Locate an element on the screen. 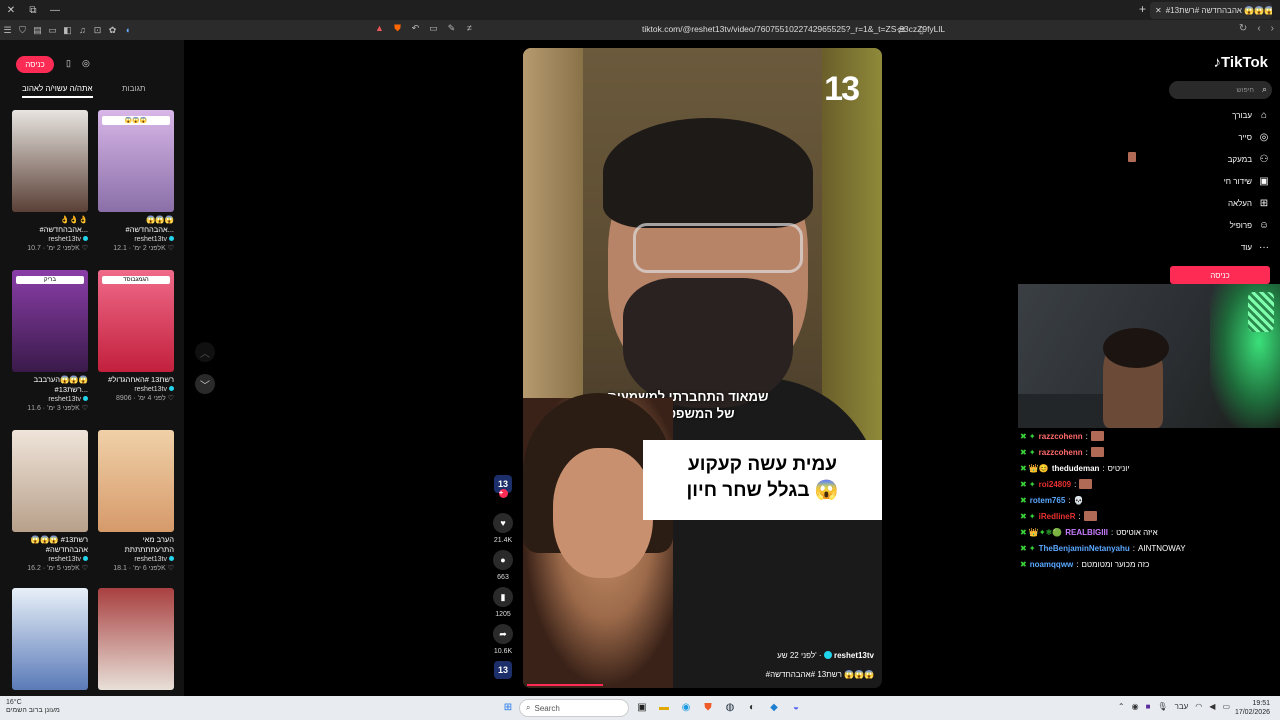  shield-icon: ⛉ is located at coordinates (22, 30).